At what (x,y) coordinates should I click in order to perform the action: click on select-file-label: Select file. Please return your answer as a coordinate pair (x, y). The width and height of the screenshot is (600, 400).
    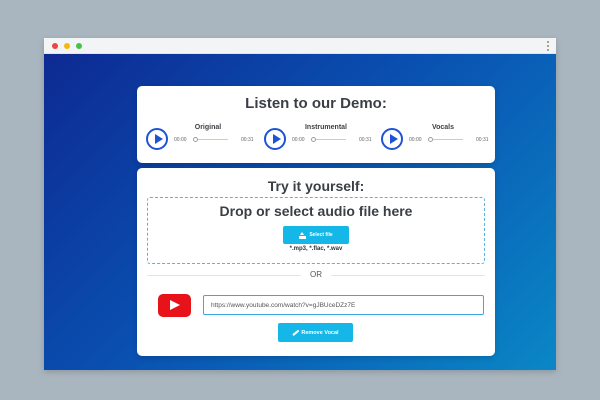
    Looking at the image, I should click on (321, 235).